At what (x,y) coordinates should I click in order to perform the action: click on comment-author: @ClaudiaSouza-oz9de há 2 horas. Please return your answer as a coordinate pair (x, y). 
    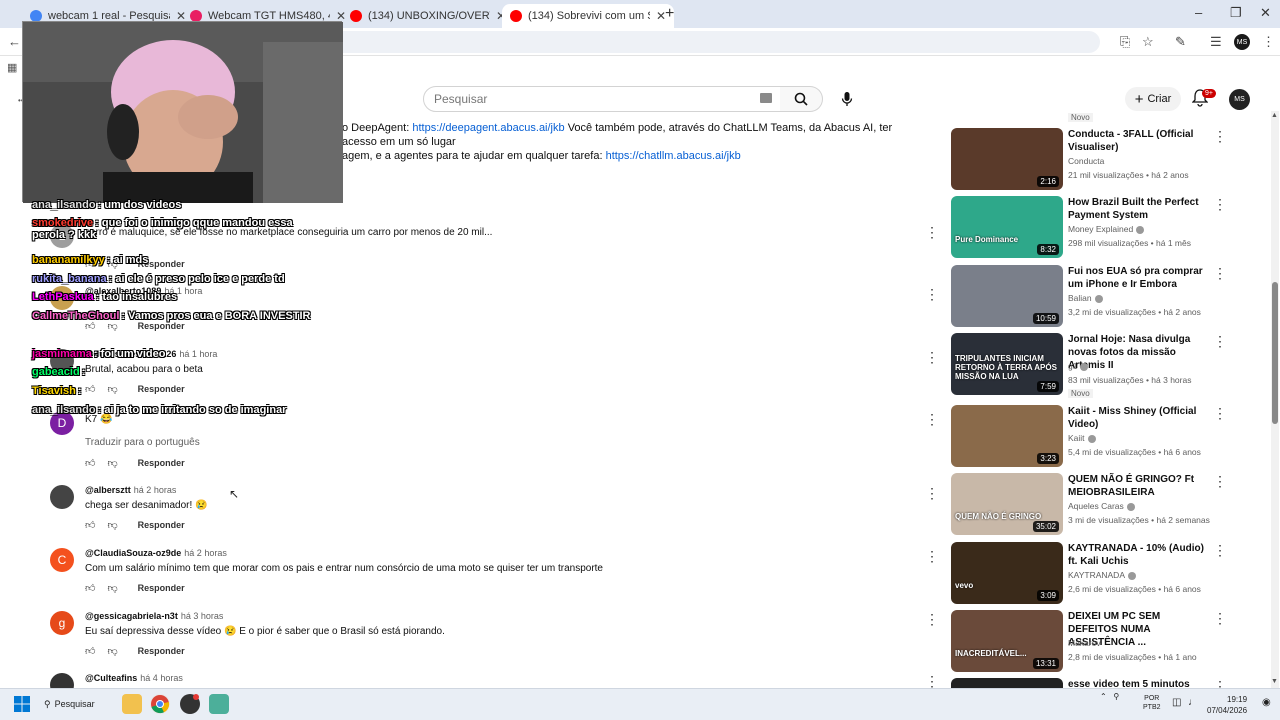
    Looking at the image, I should click on (156, 553).